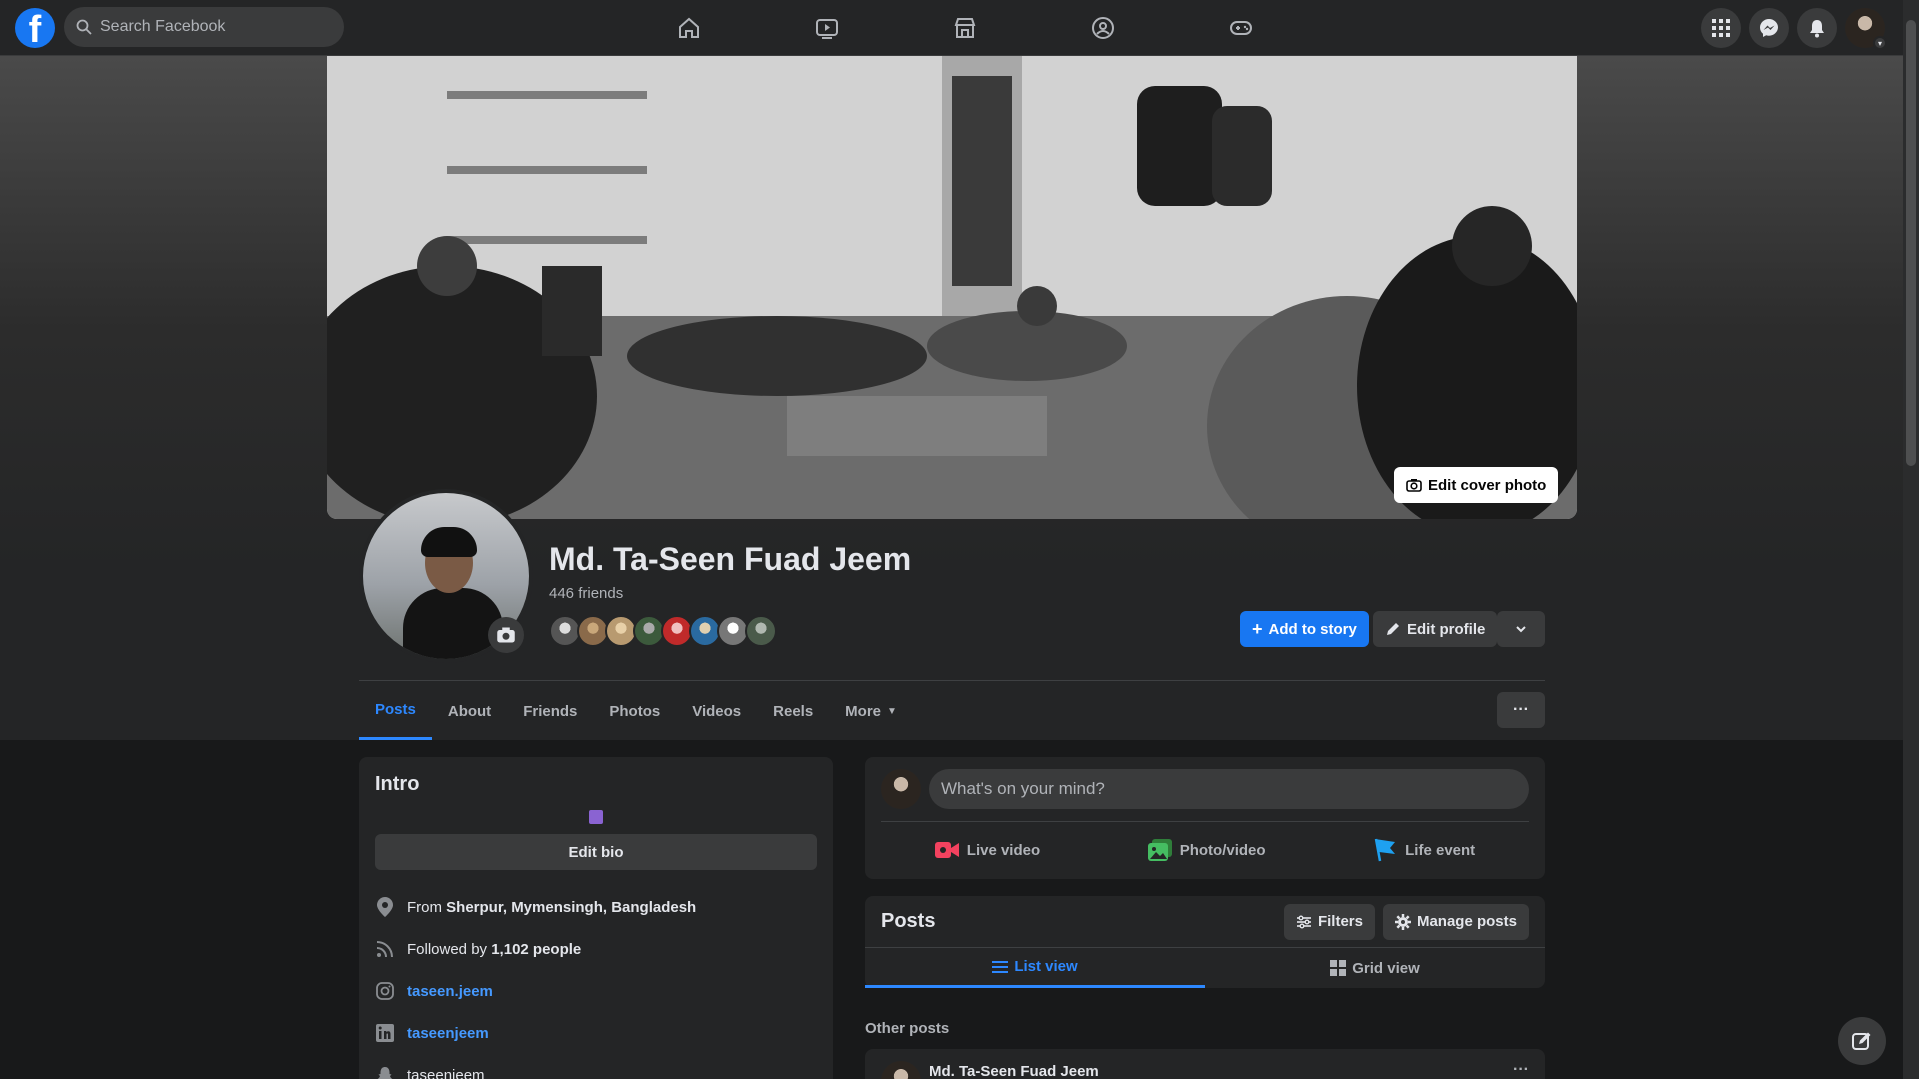 The width and height of the screenshot is (1919, 1079). Describe the element at coordinates (469, 711) in the screenshot. I see `tab-about: About` at that location.